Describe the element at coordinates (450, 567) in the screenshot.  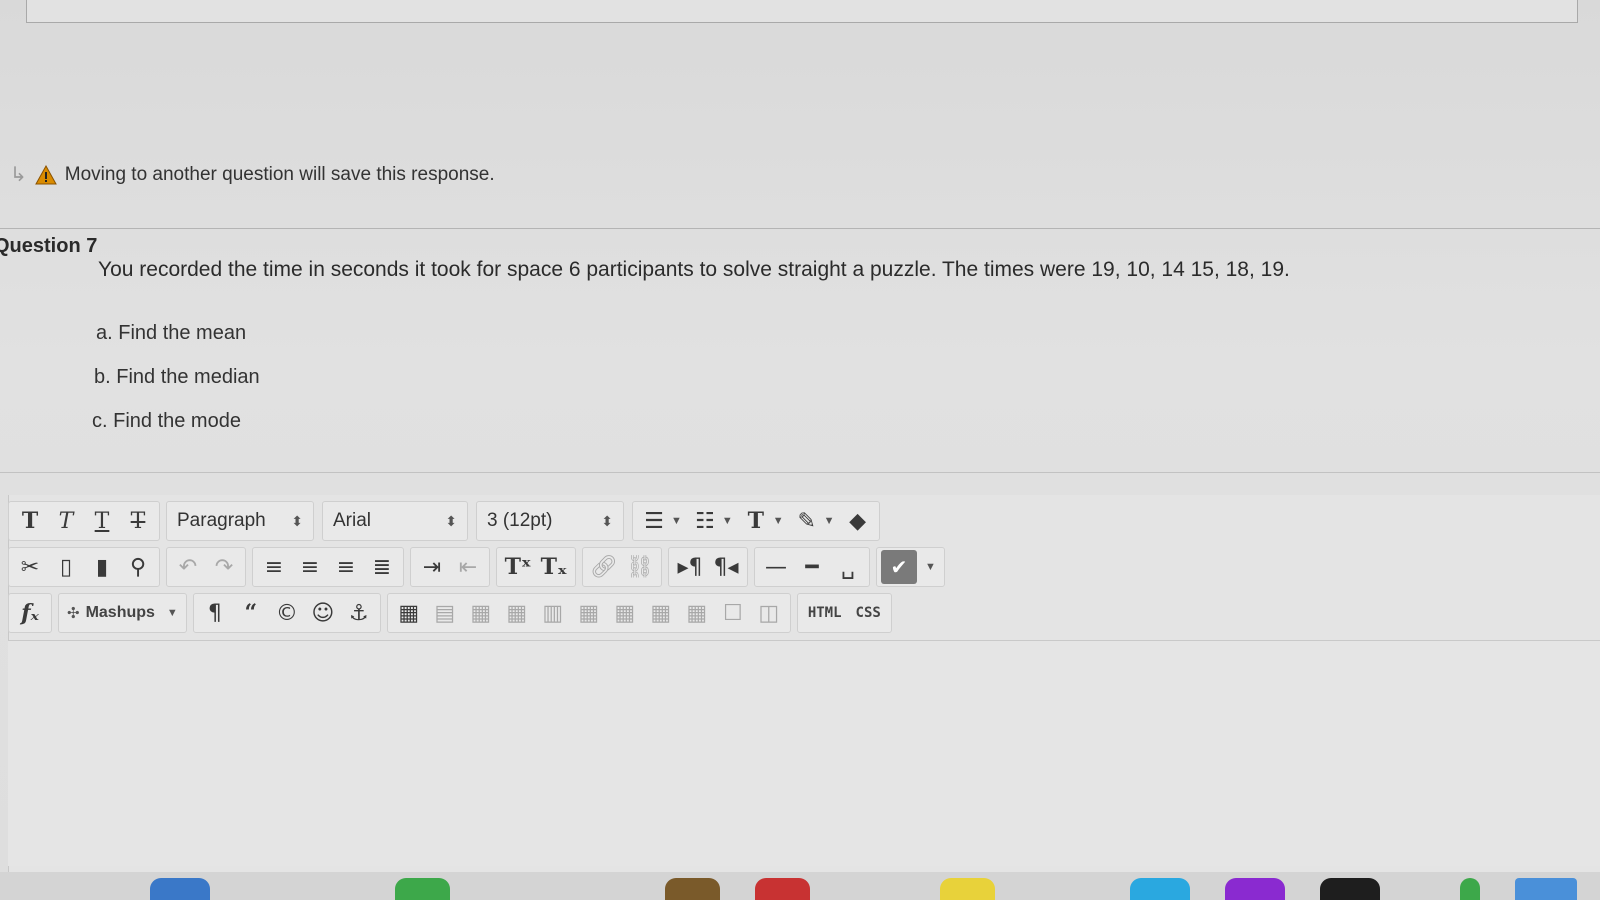
I see `indent-group: ⇥ ⇤` at that location.